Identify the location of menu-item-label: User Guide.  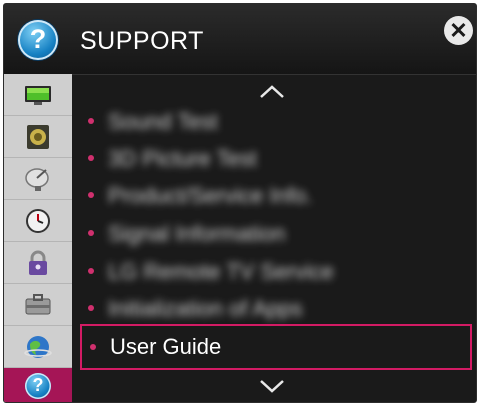
(166, 346).